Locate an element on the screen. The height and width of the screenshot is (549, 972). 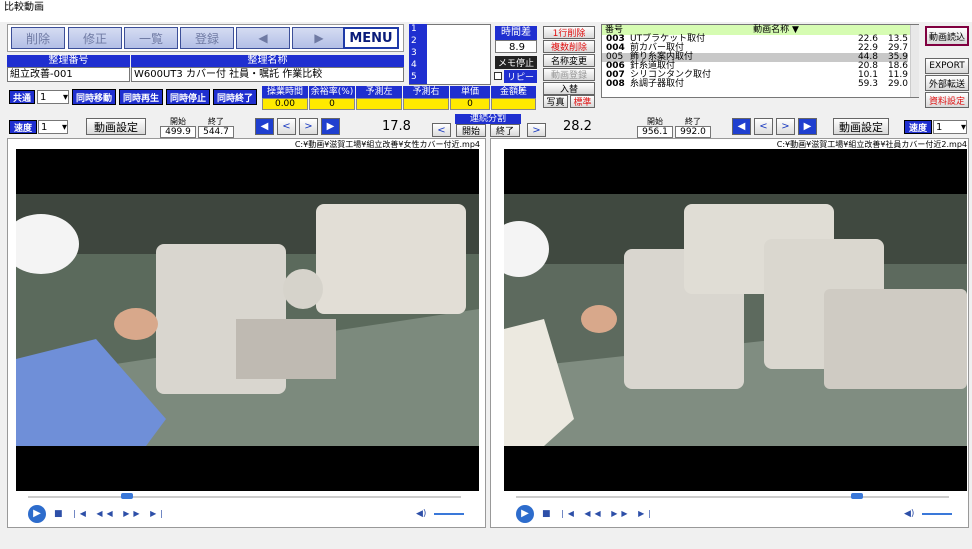
right-step-forward-icon: > is located at coordinates (785, 126).